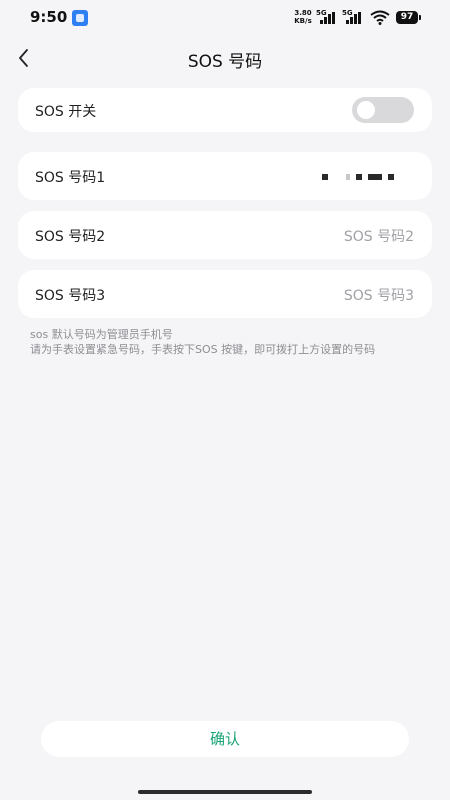  What do you see at coordinates (225, 792) in the screenshot?
I see `home-indicator` at bounding box center [225, 792].